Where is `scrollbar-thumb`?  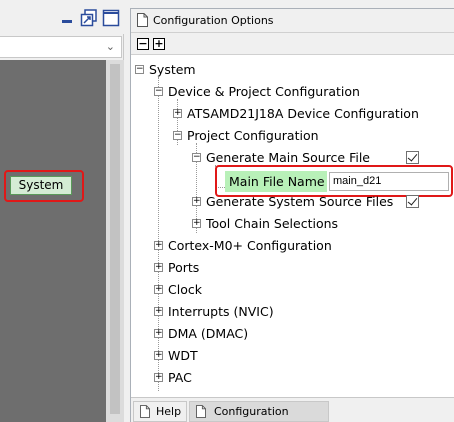
scrollbar-thumb is located at coordinates (115, 239).